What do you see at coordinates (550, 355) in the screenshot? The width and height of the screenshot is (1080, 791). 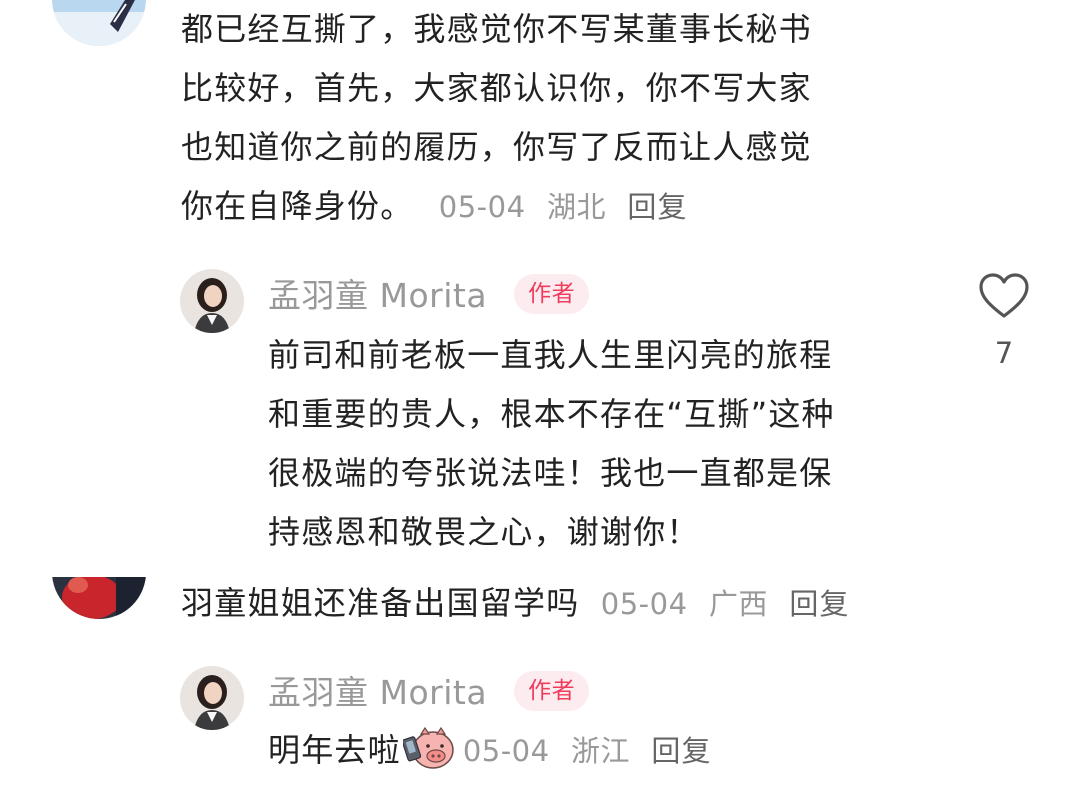 I see `reply-line: 前司和前老板一直我人生里闪亮的旅程` at bounding box center [550, 355].